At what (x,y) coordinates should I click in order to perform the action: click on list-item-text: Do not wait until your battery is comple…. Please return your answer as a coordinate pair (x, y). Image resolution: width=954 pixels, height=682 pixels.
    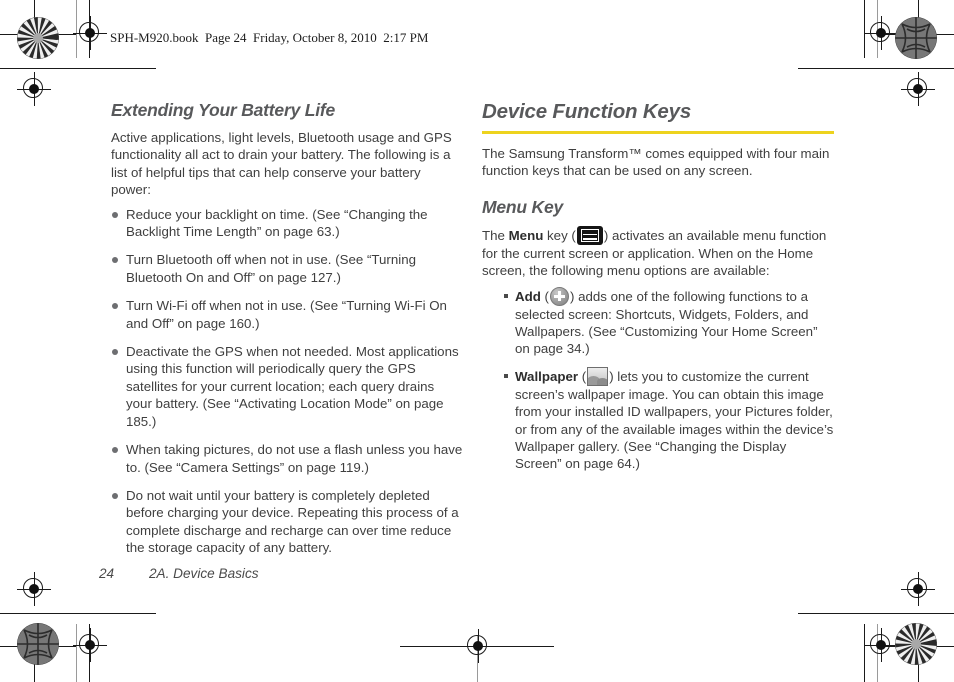
    Looking at the image, I should click on (292, 521).